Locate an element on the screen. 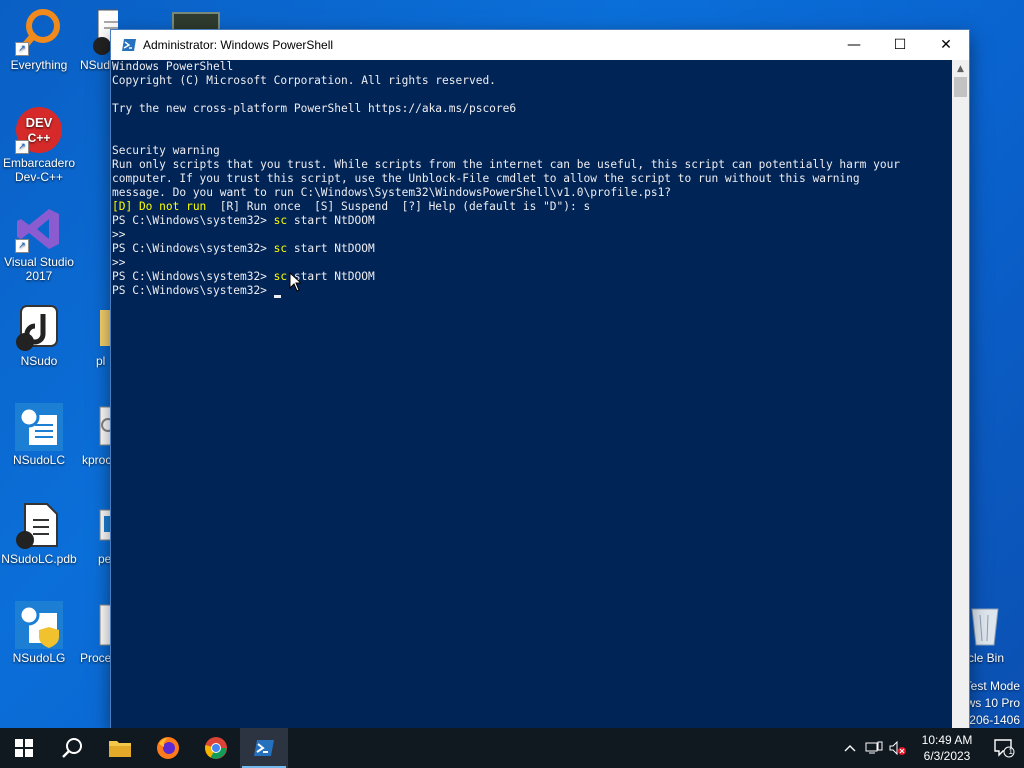 The height and width of the screenshot is (768, 1024). window-title: Administrator: Windows PowerShell is located at coordinates (238, 45).